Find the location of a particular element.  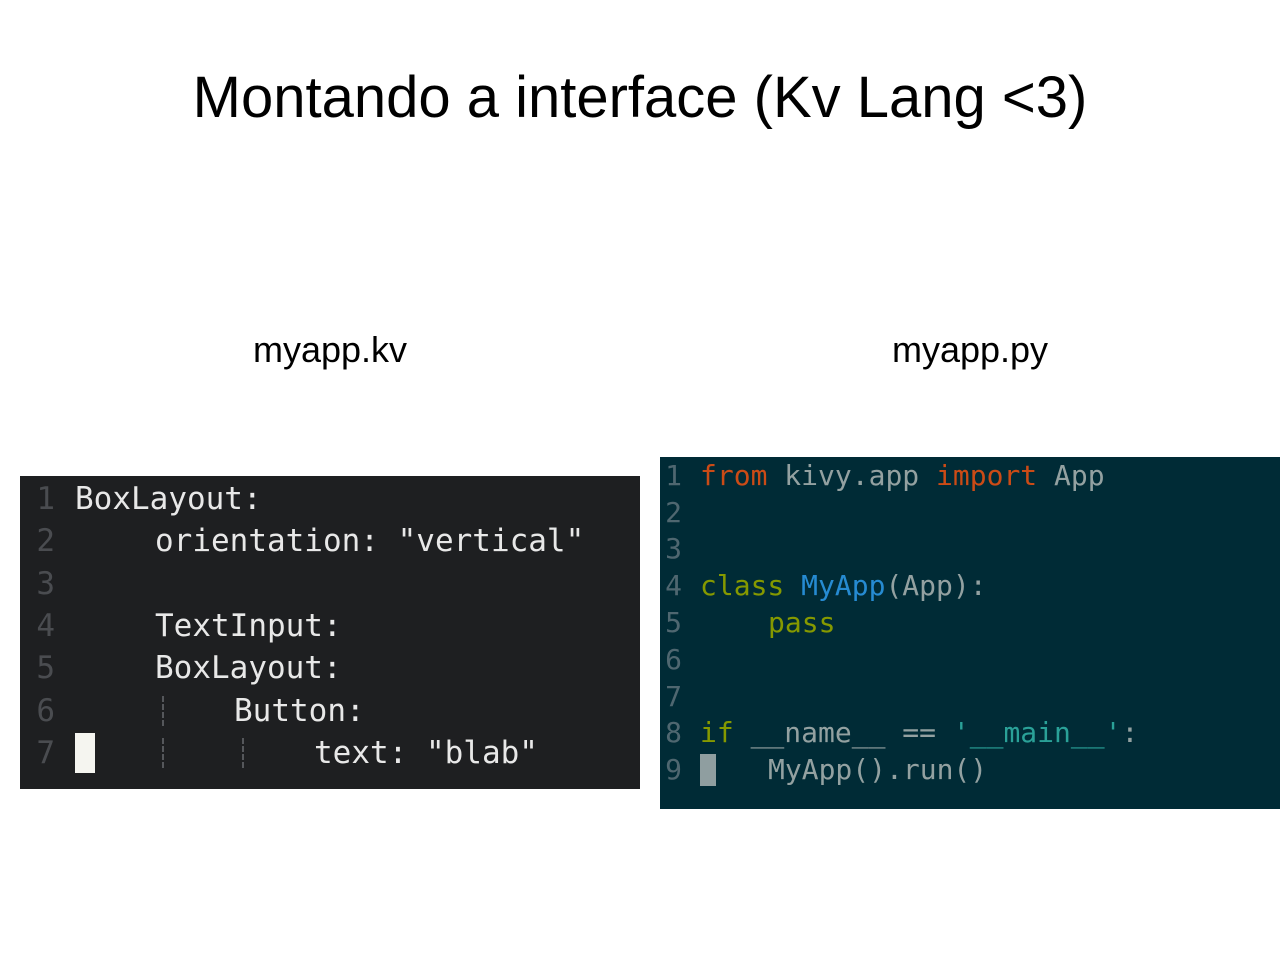

code-text: orientation: "vertical" is located at coordinates (370, 541).